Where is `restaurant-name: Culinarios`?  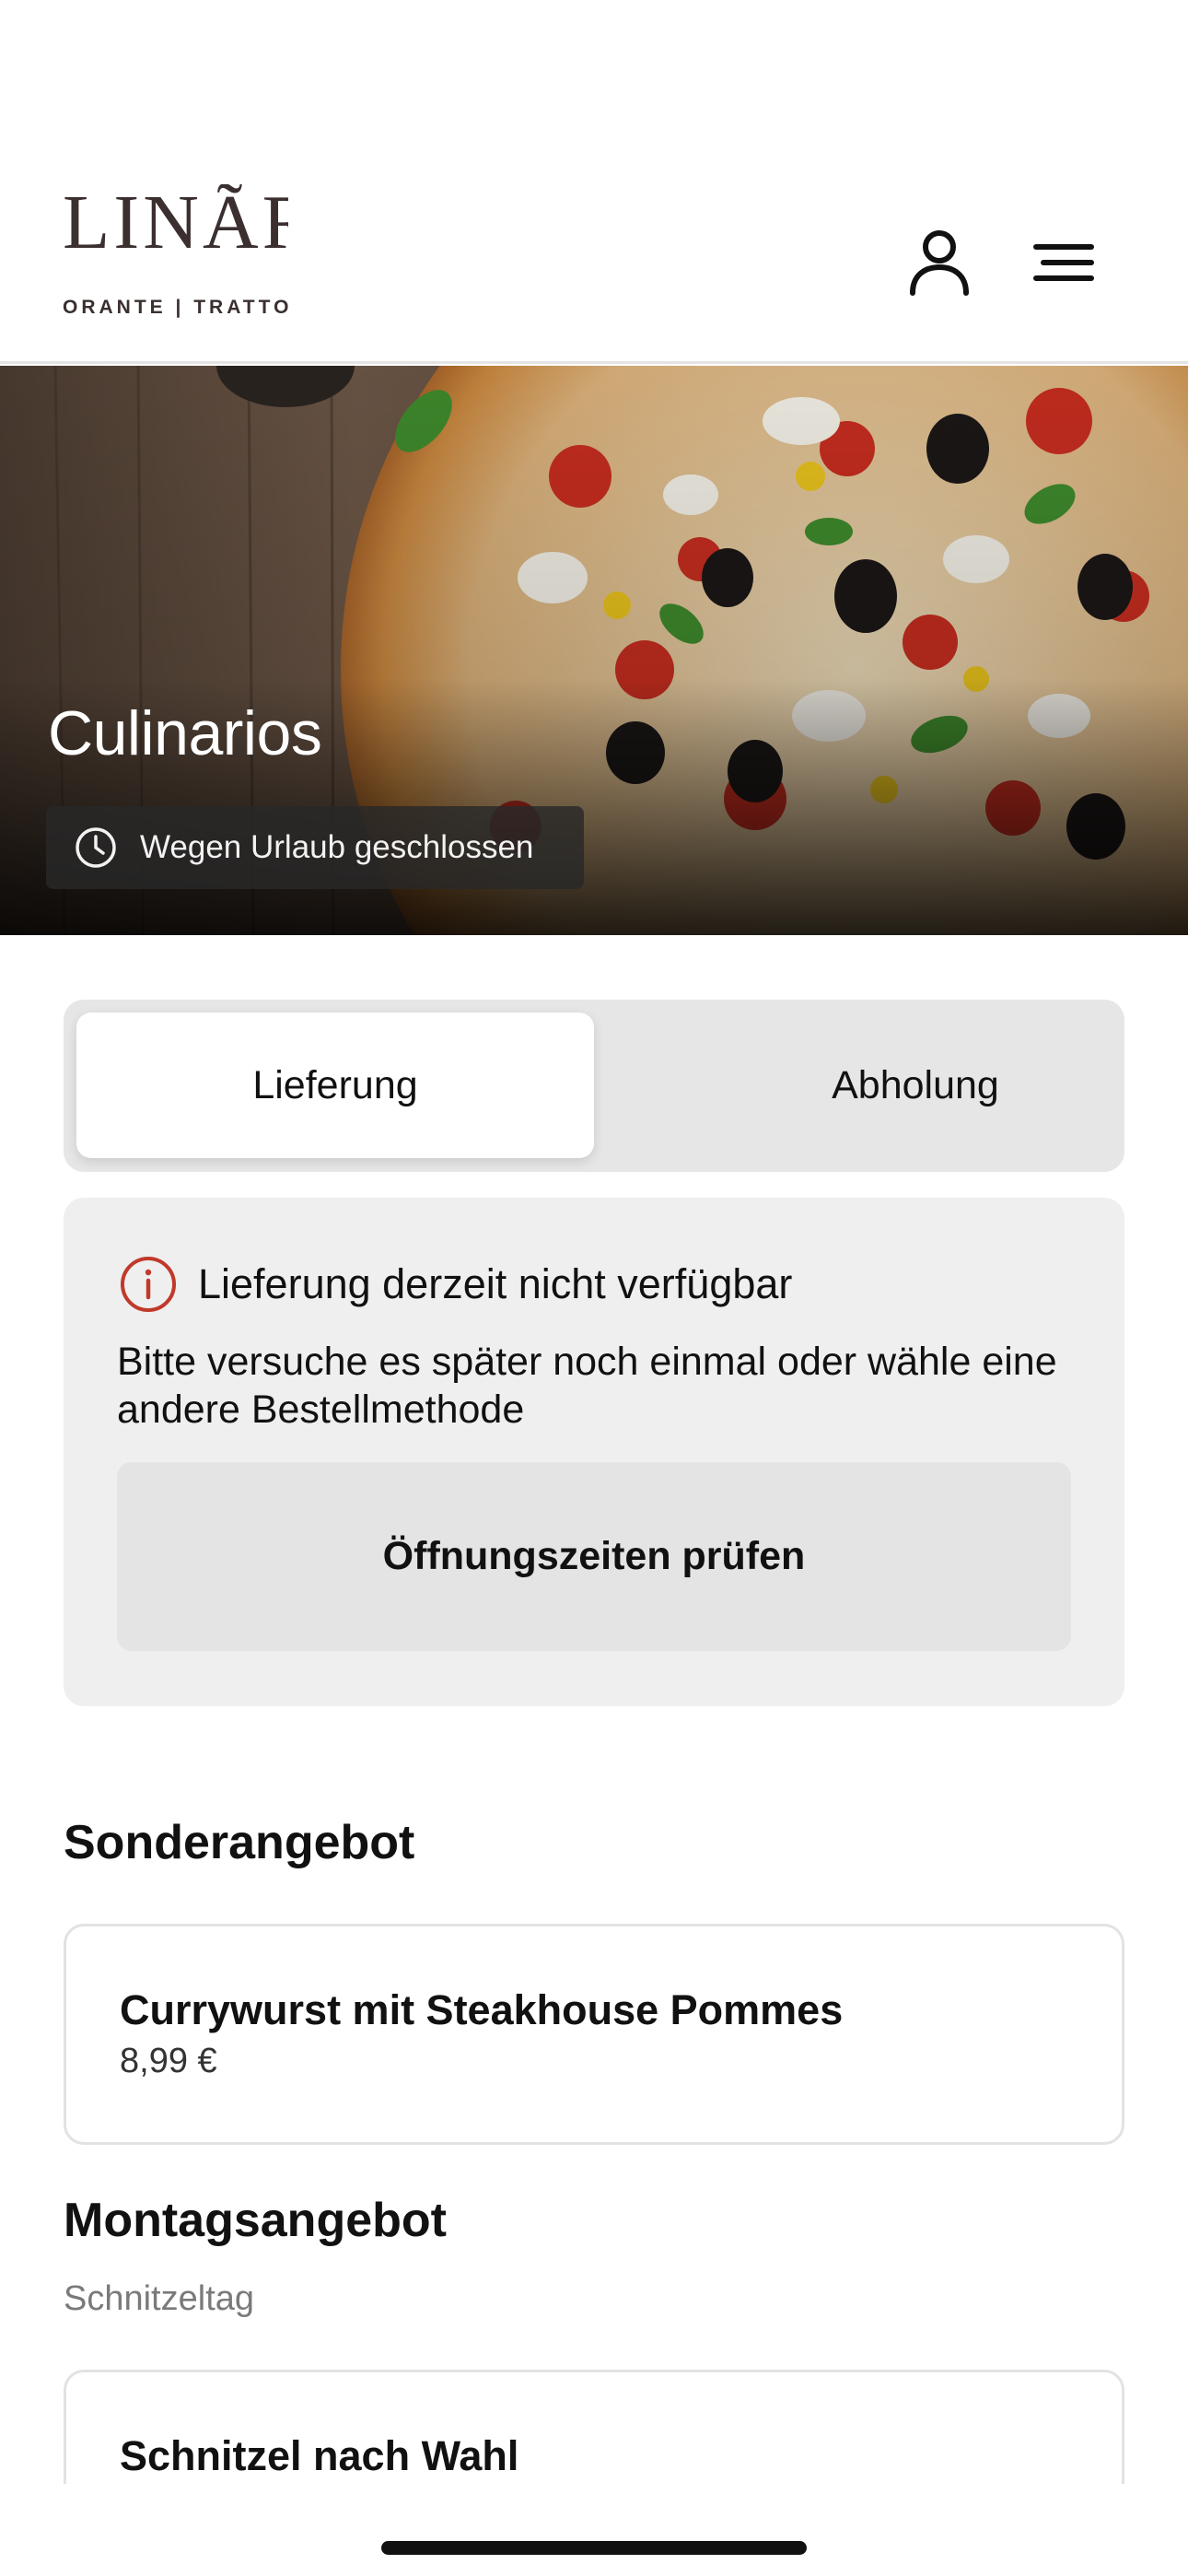
restaurant-name: Culinarios is located at coordinates (185, 733).